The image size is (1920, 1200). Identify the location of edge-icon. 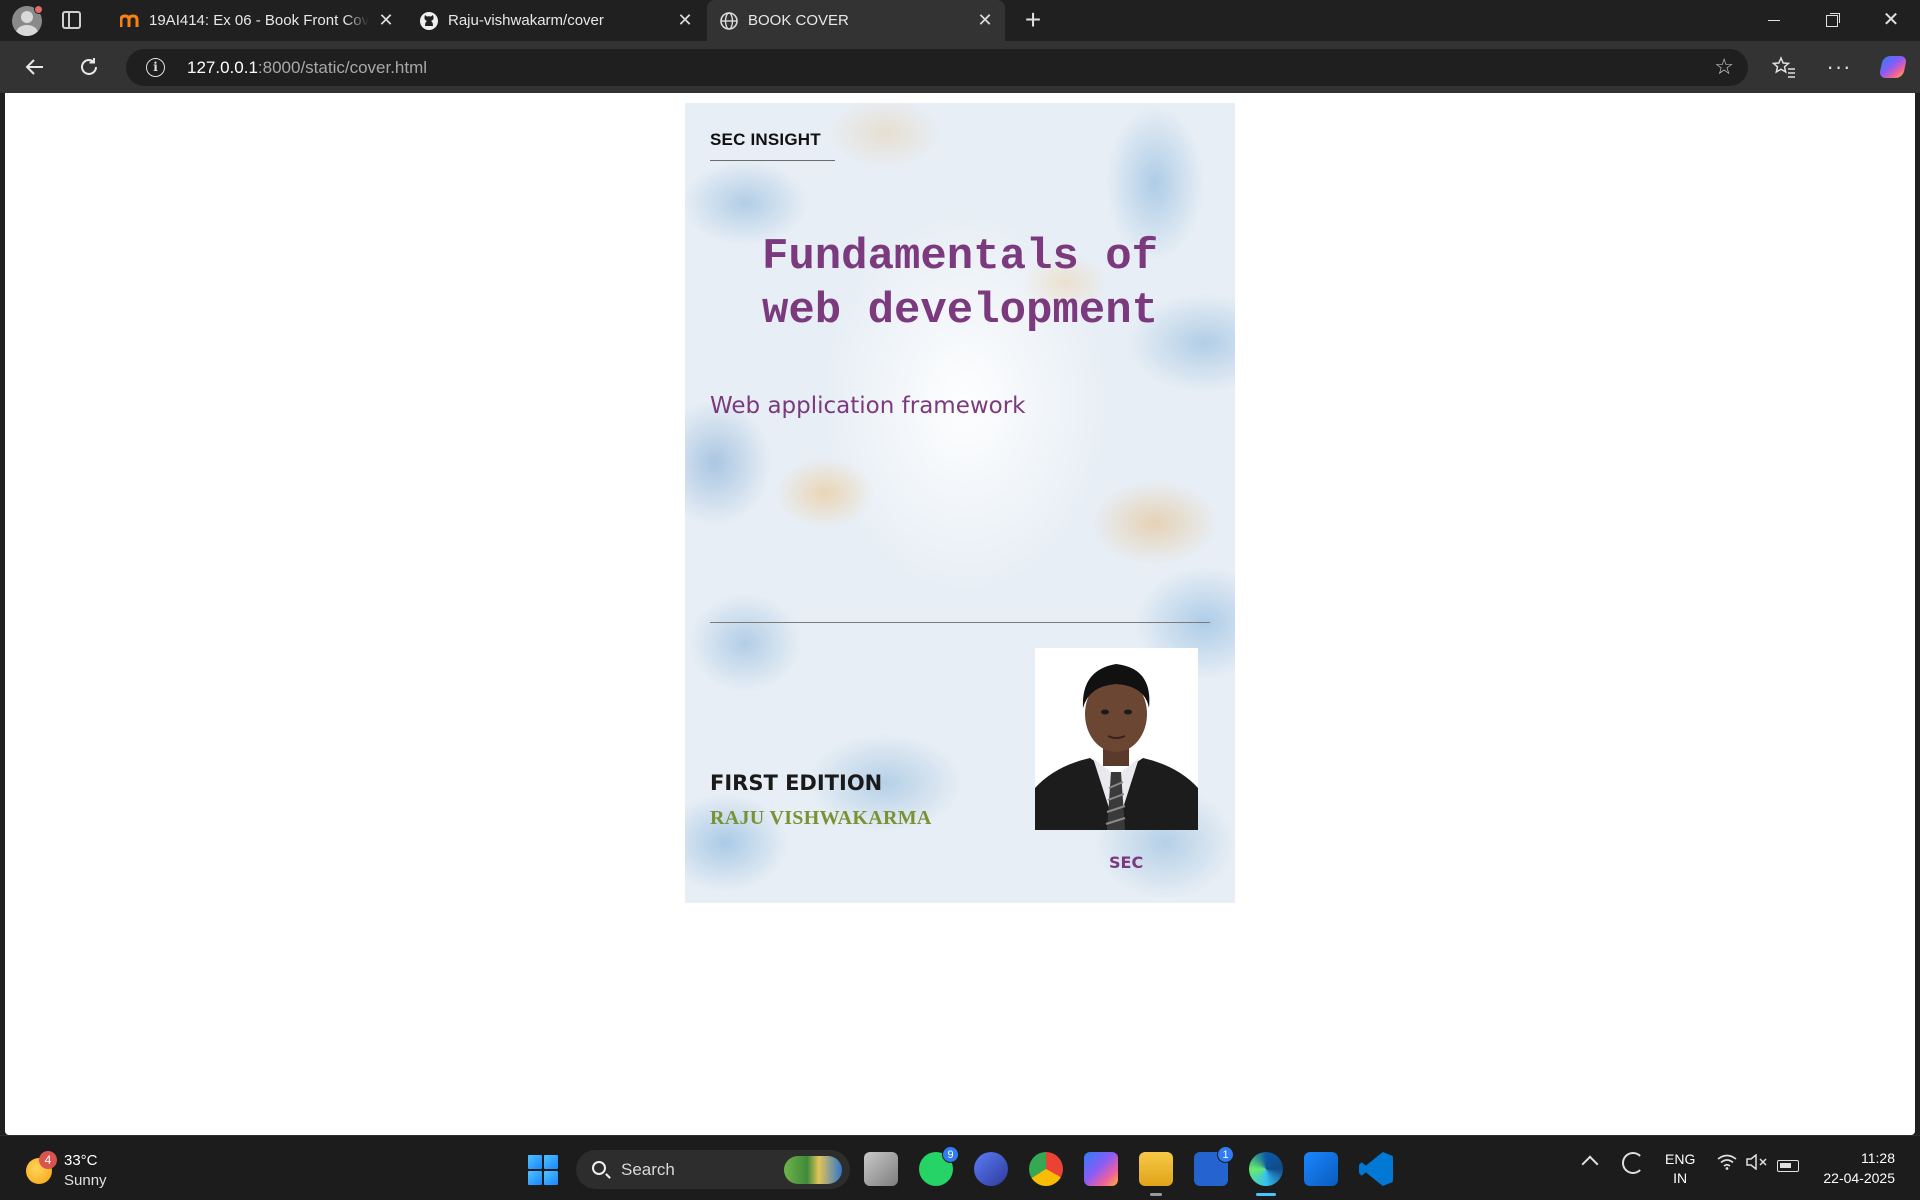
(1266, 1174).